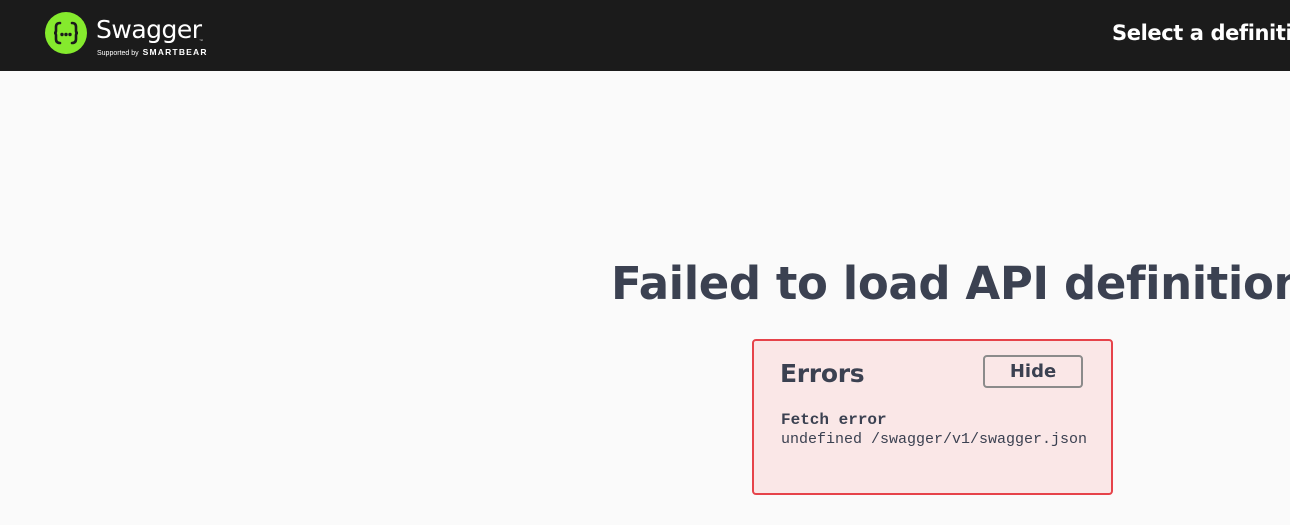 Image resolution: width=1290 pixels, height=525 pixels. Describe the element at coordinates (1033, 371) in the screenshot. I see `hide-errors-button: Hide` at that location.